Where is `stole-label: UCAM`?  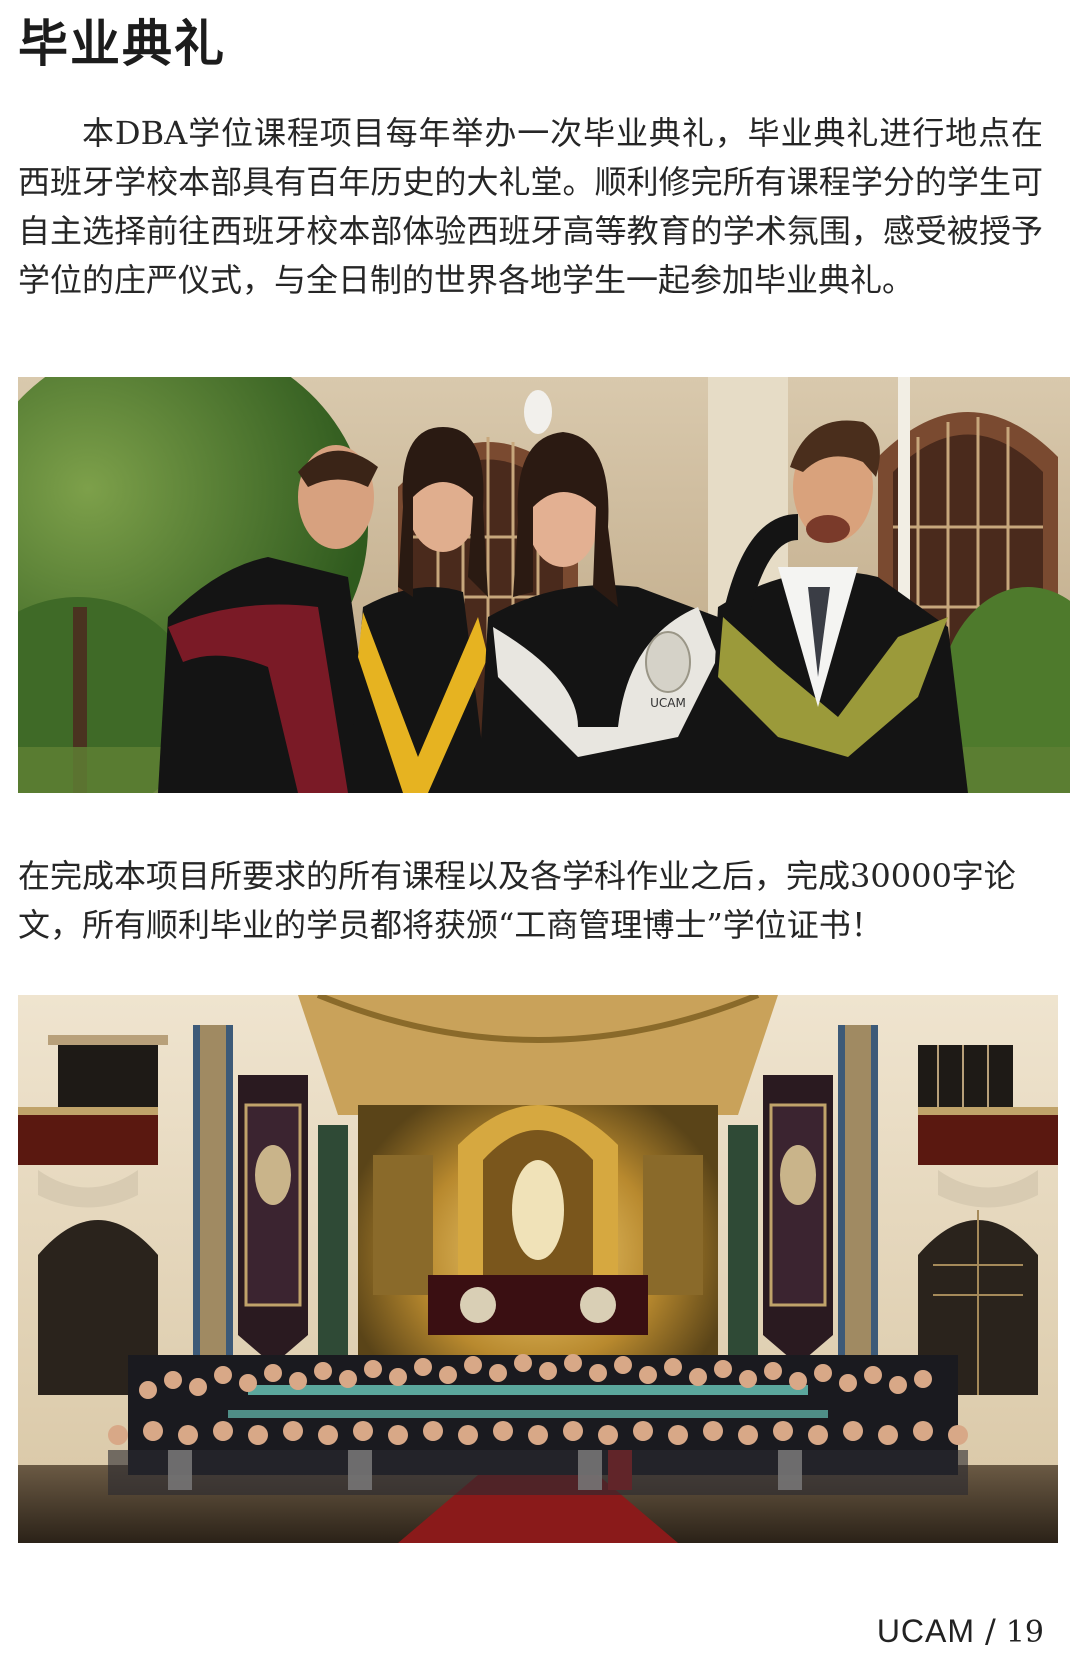
stole-label: UCAM is located at coordinates (668, 703).